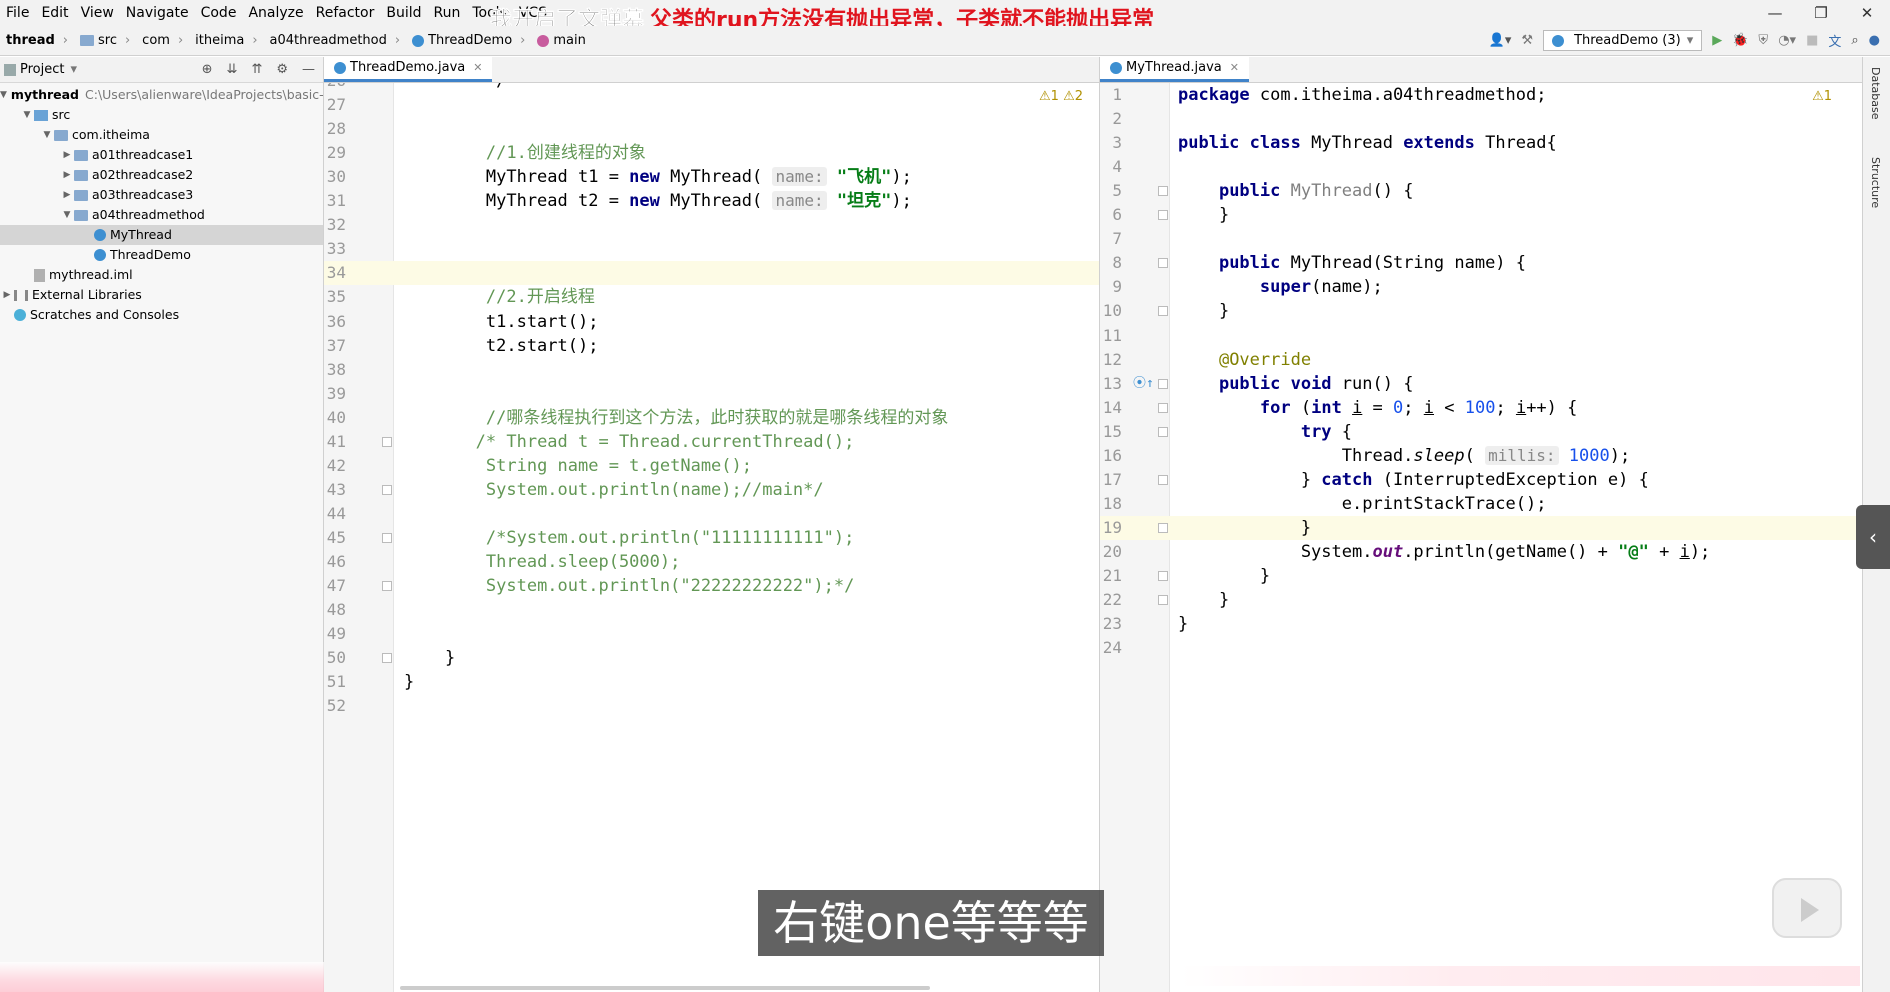 This screenshot has height=992, width=1890. Describe the element at coordinates (161, 155) in the screenshot. I see `tree-item: ▶ a01threadcase1` at that location.